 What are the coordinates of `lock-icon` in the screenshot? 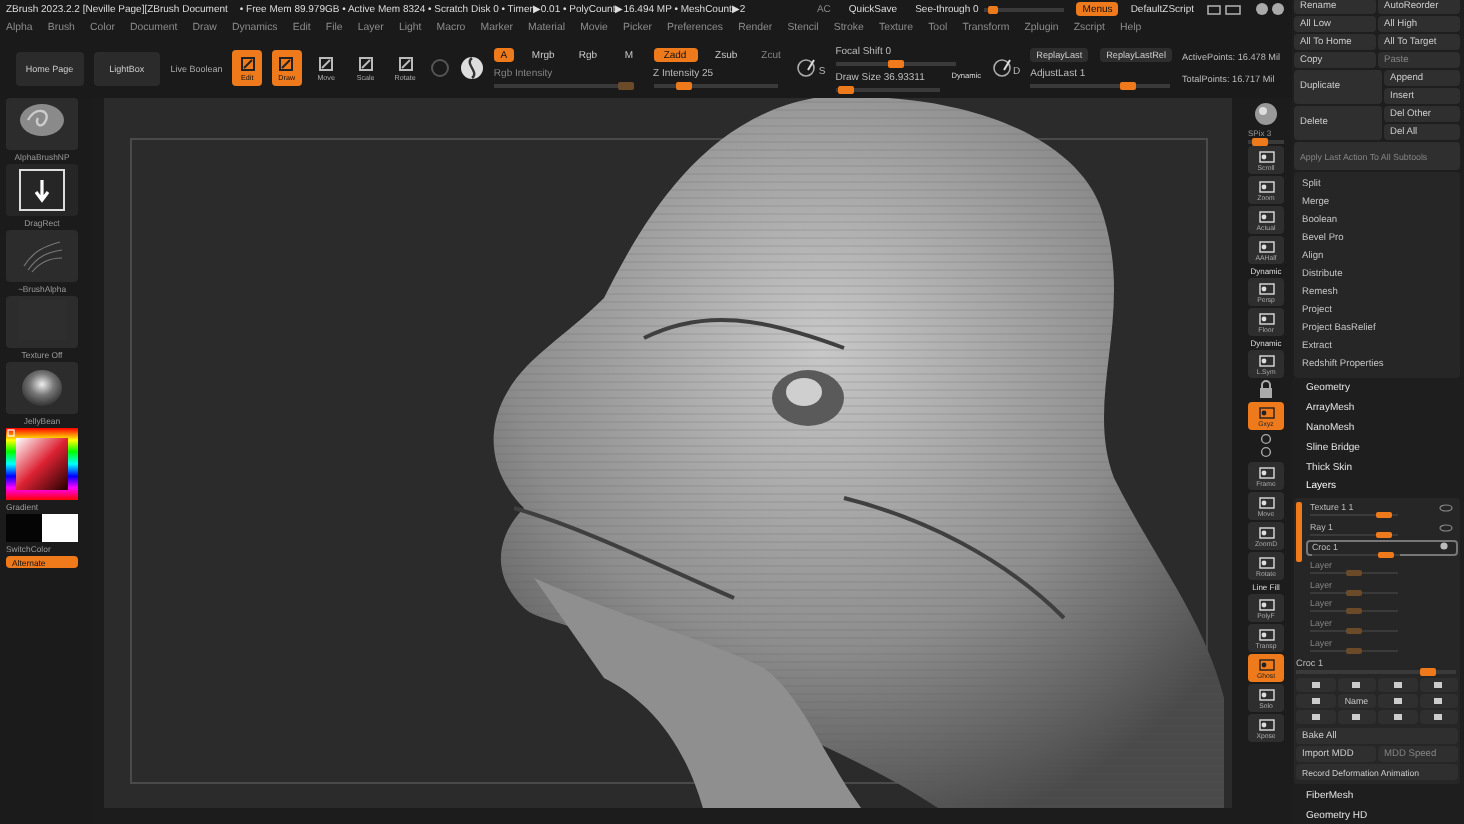 It's located at (1266, 390).